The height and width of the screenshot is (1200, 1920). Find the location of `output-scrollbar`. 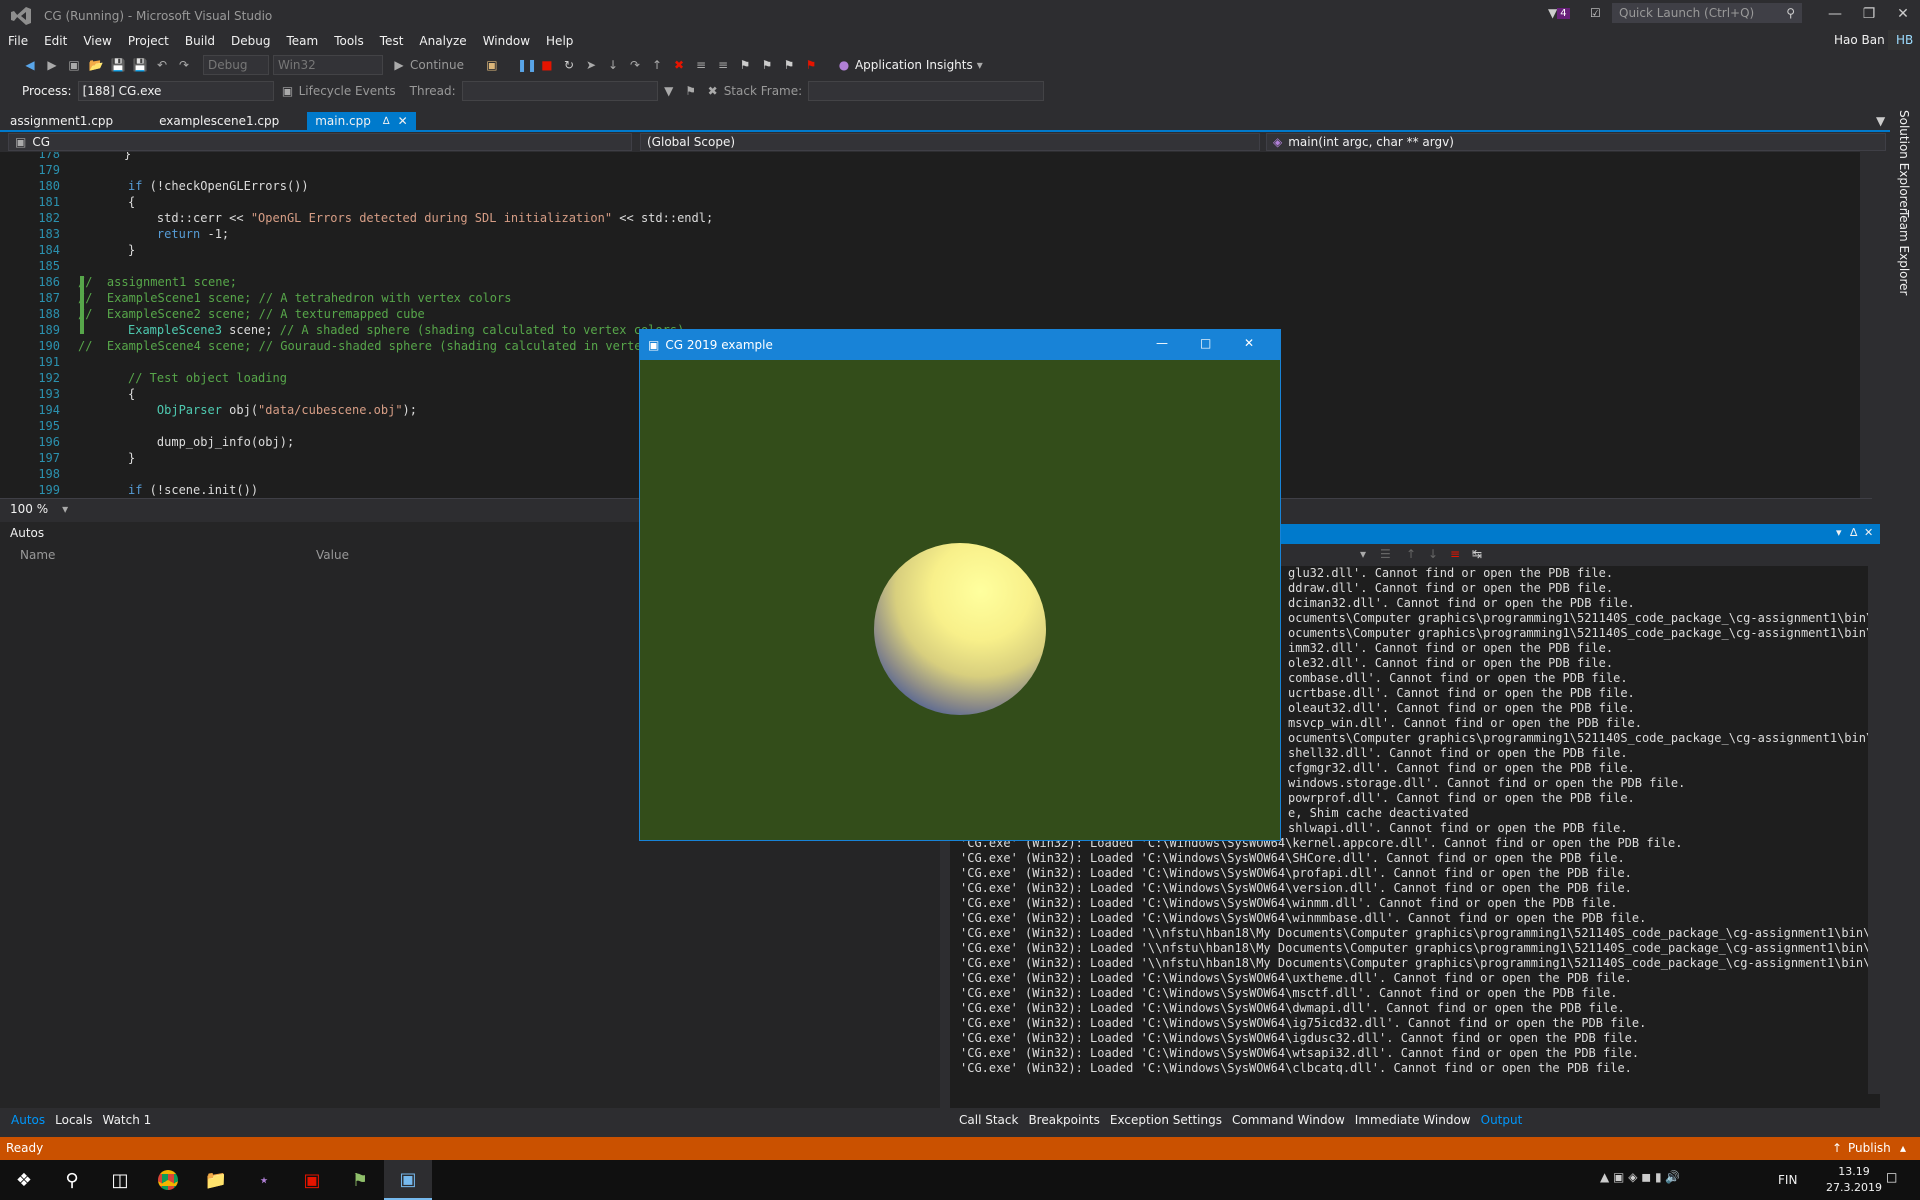

output-scrollbar is located at coordinates (1874, 830).